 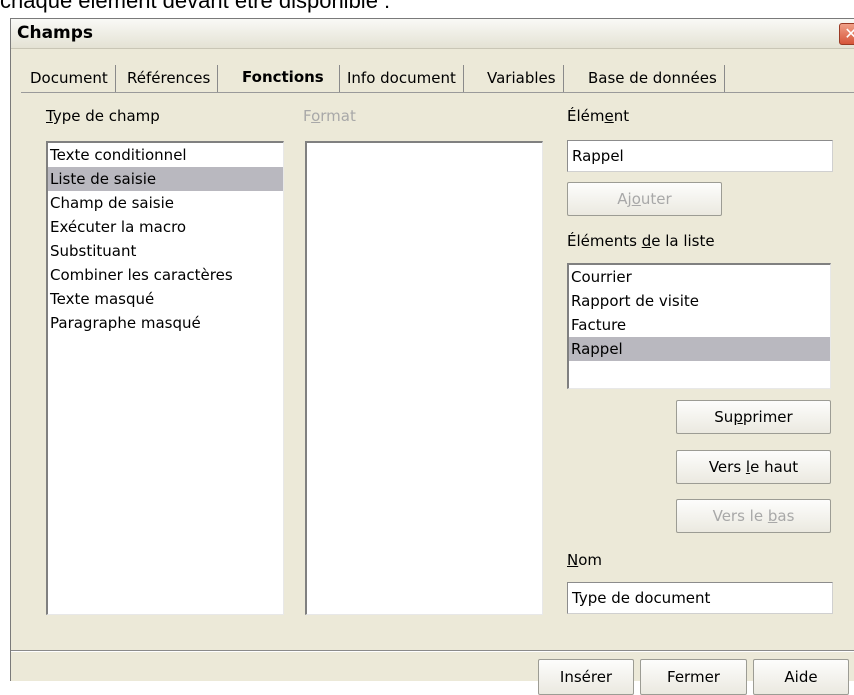 What do you see at coordinates (753, 467) in the screenshot?
I see `move-up-button: Vers le haut` at bounding box center [753, 467].